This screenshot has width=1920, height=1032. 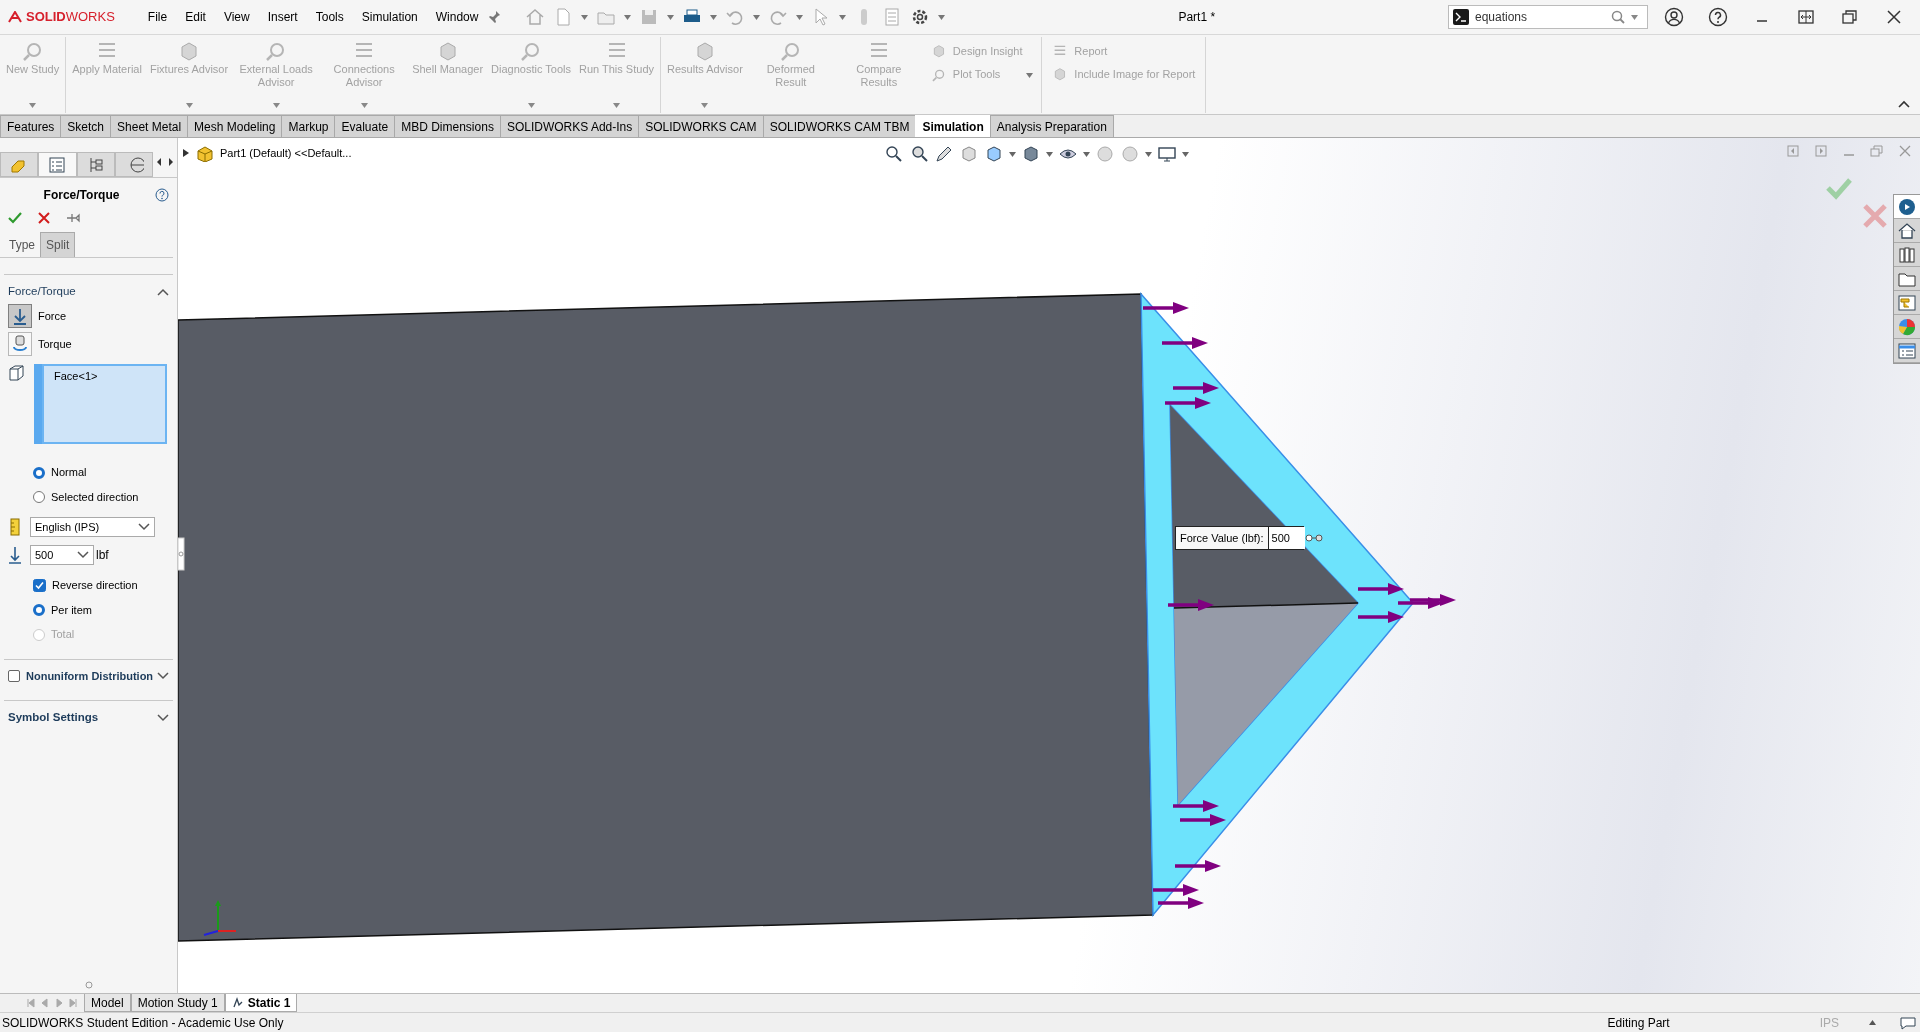 What do you see at coordinates (81, 195) in the screenshot?
I see `panel-title: Force/Torque` at bounding box center [81, 195].